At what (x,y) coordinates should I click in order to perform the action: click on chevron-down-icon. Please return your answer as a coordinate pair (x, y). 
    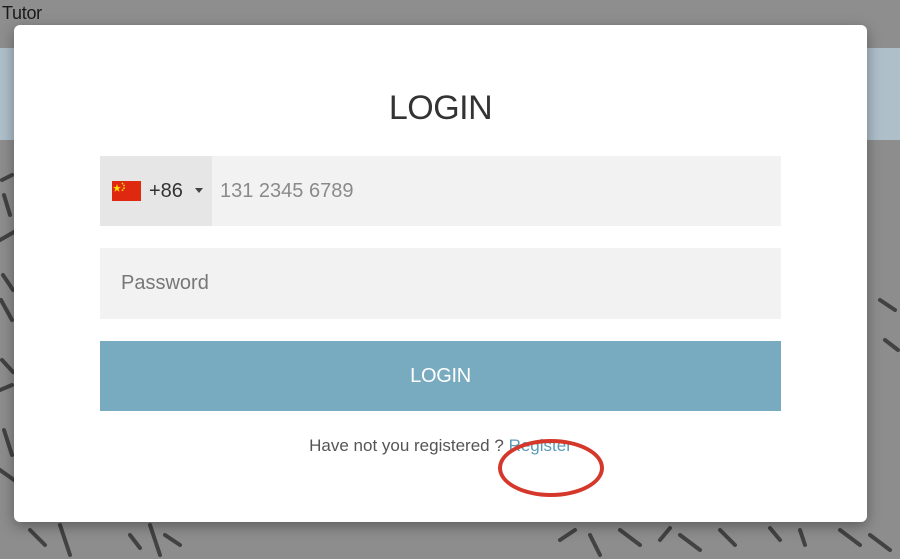
    Looking at the image, I should click on (199, 190).